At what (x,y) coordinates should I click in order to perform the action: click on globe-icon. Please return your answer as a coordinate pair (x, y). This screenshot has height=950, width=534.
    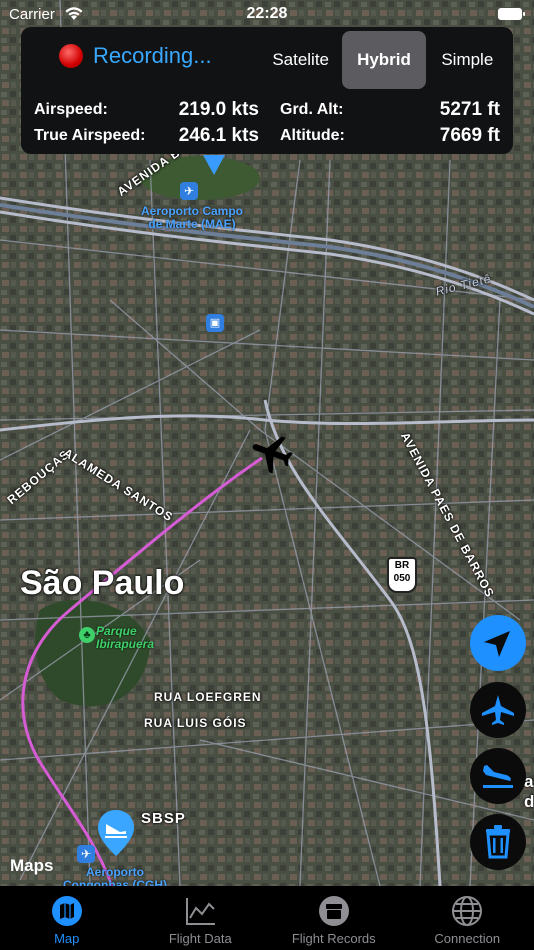
    Looking at the image, I should click on (467, 911).